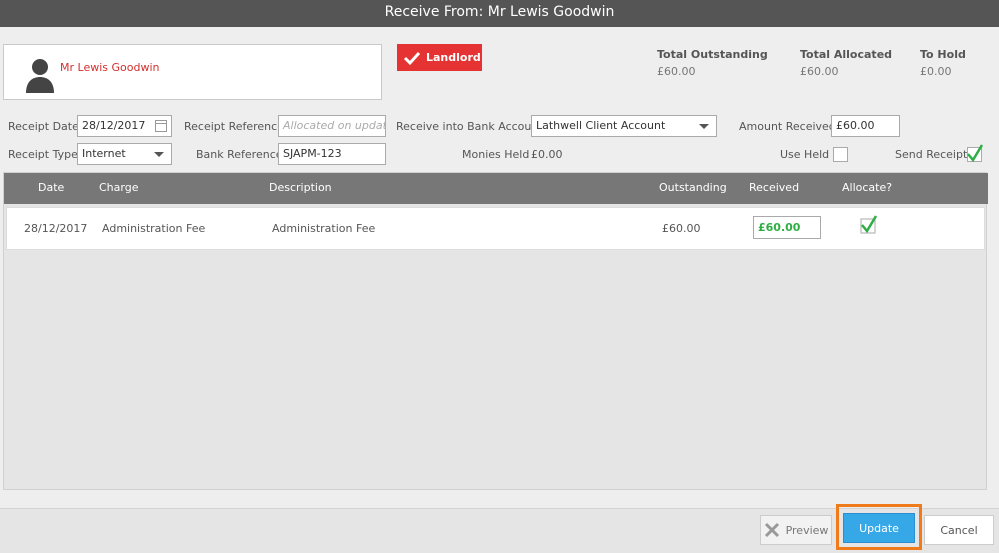 The image size is (999, 553). I want to click on row-charge: Administration Fee, so click(154, 228).